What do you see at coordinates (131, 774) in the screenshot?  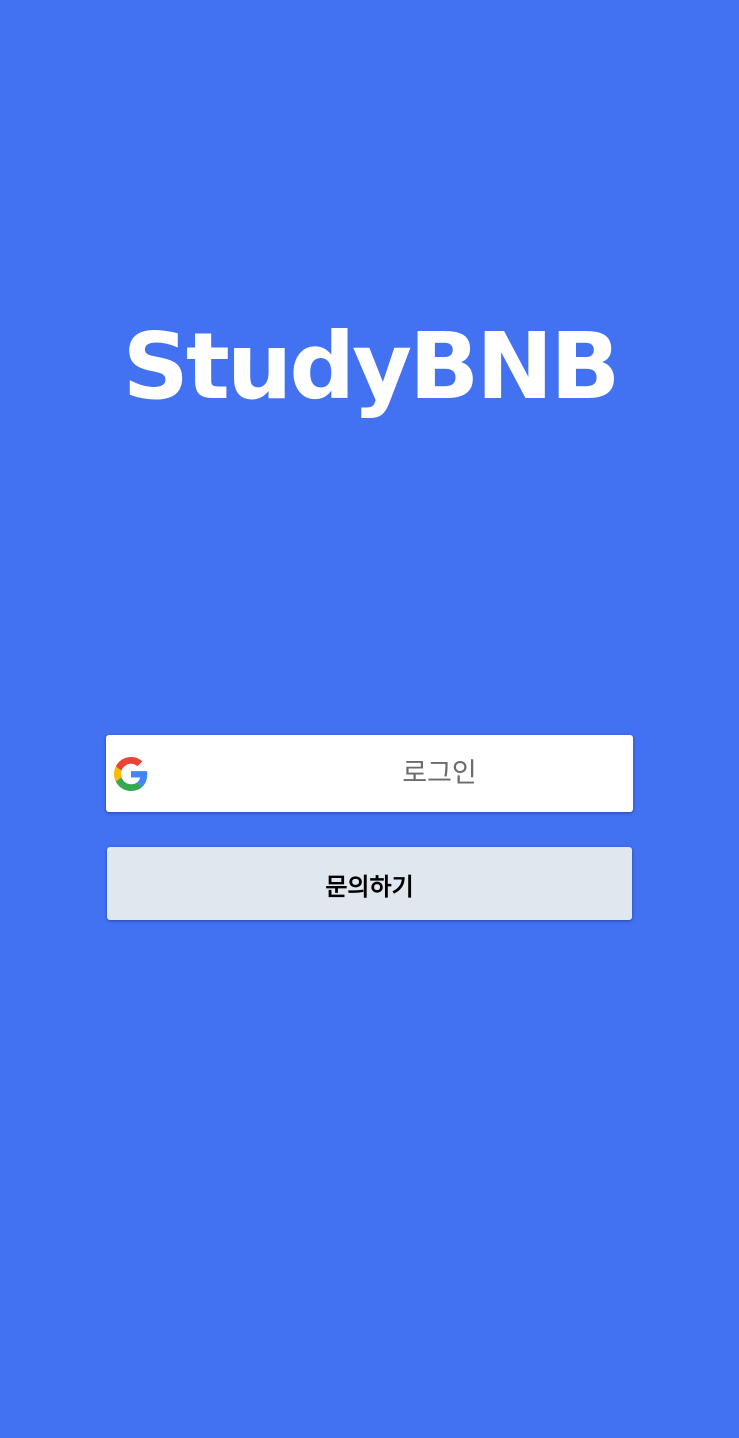 I see `google-icon` at bounding box center [131, 774].